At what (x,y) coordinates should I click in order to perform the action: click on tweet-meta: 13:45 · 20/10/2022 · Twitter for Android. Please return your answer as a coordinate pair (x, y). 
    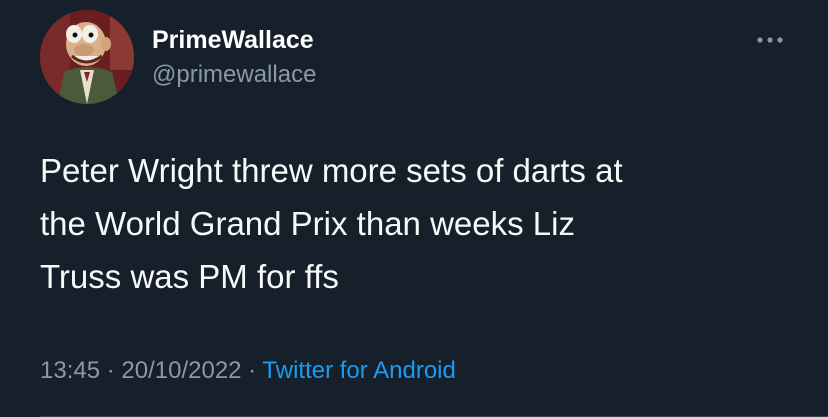
    Looking at the image, I should click on (248, 371).